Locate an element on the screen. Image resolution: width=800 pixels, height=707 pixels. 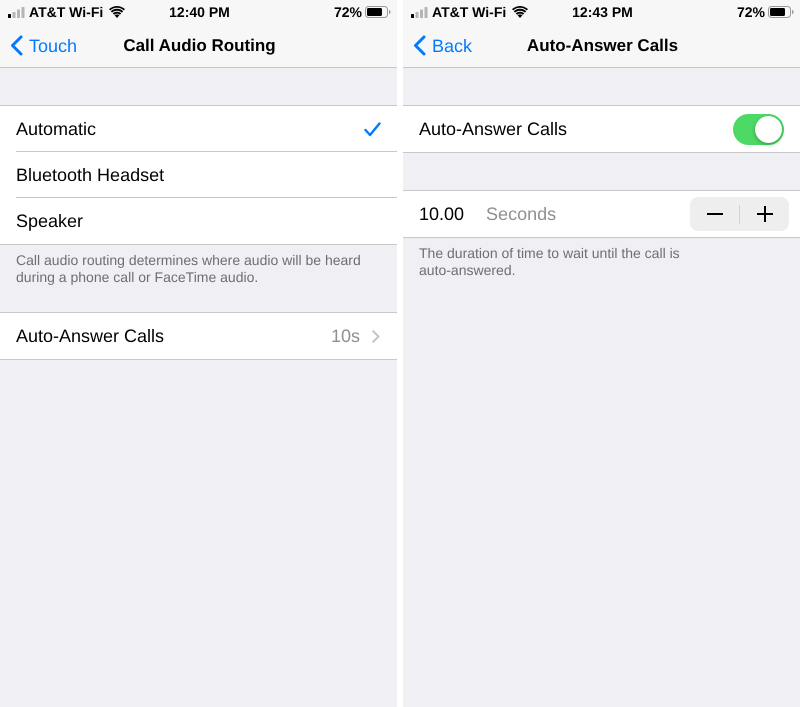
screen-title: Call Audio Routing is located at coordinates (199, 45).